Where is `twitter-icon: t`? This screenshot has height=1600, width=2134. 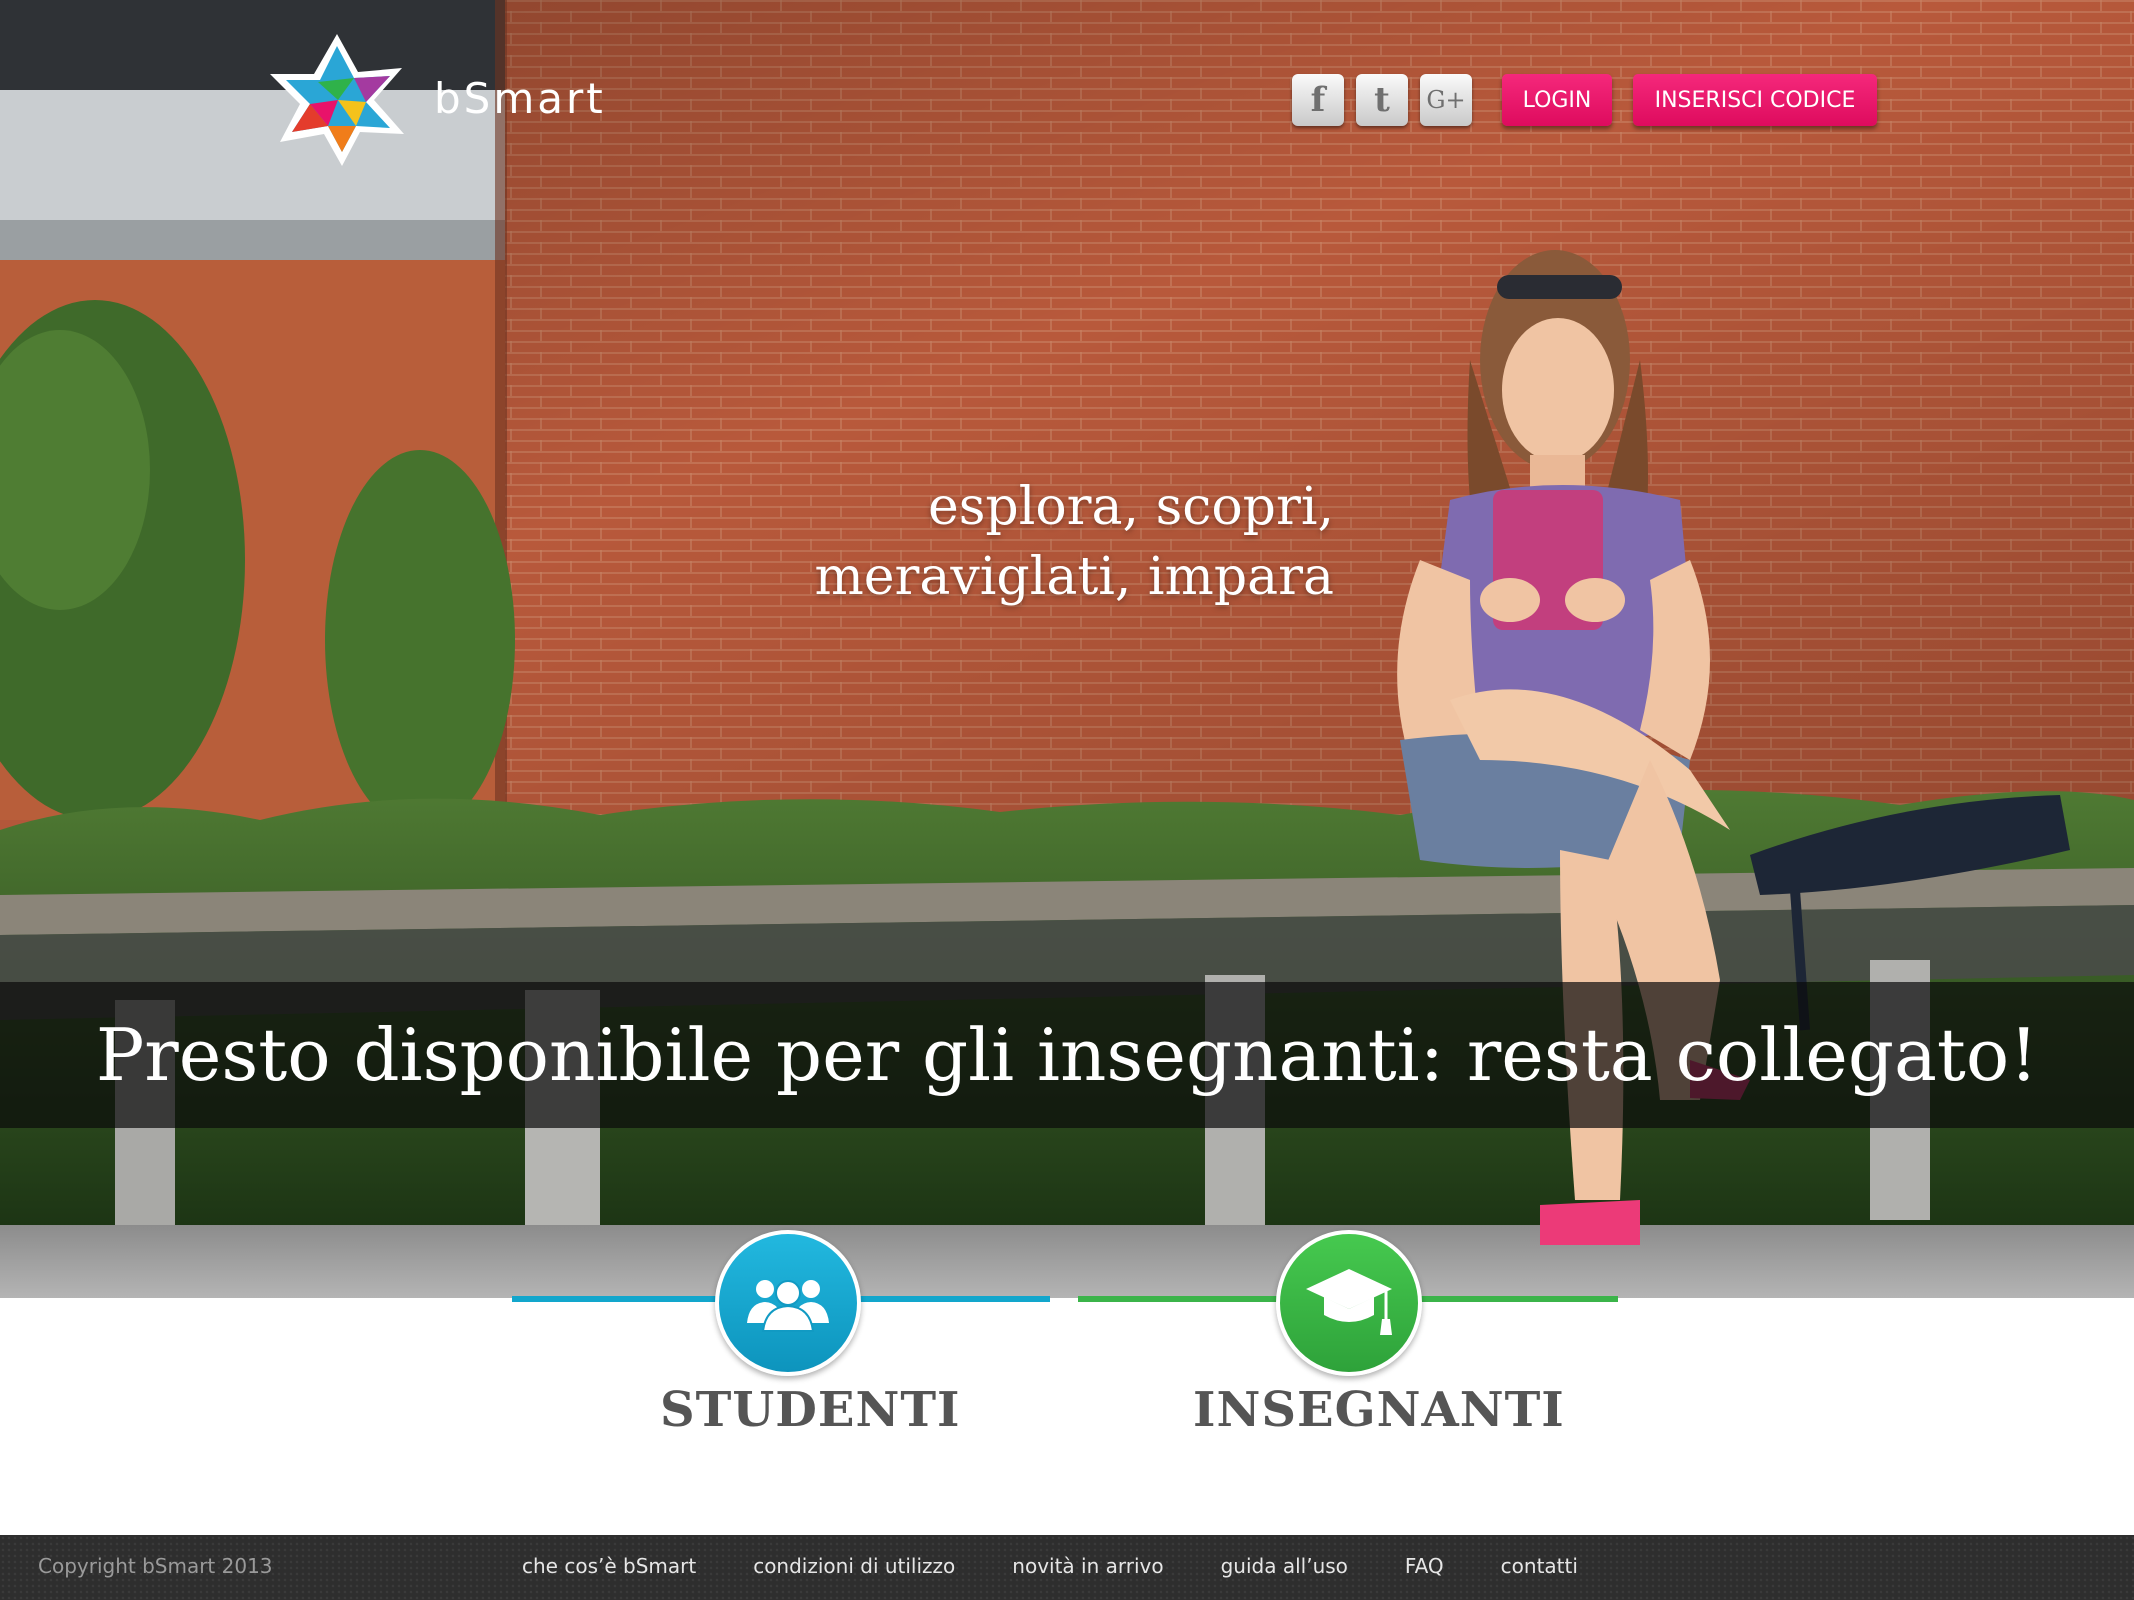 twitter-icon: t is located at coordinates (1382, 100).